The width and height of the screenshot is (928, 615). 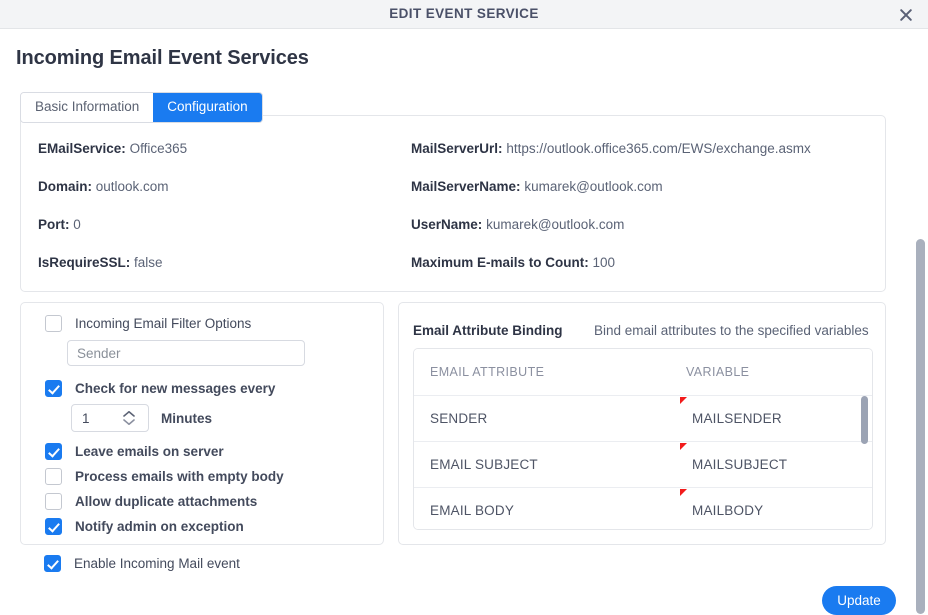 What do you see at coordinates (132, 186) in the screenshot?
I see `info-value: outlook.com` at bounding box center [132, 186].